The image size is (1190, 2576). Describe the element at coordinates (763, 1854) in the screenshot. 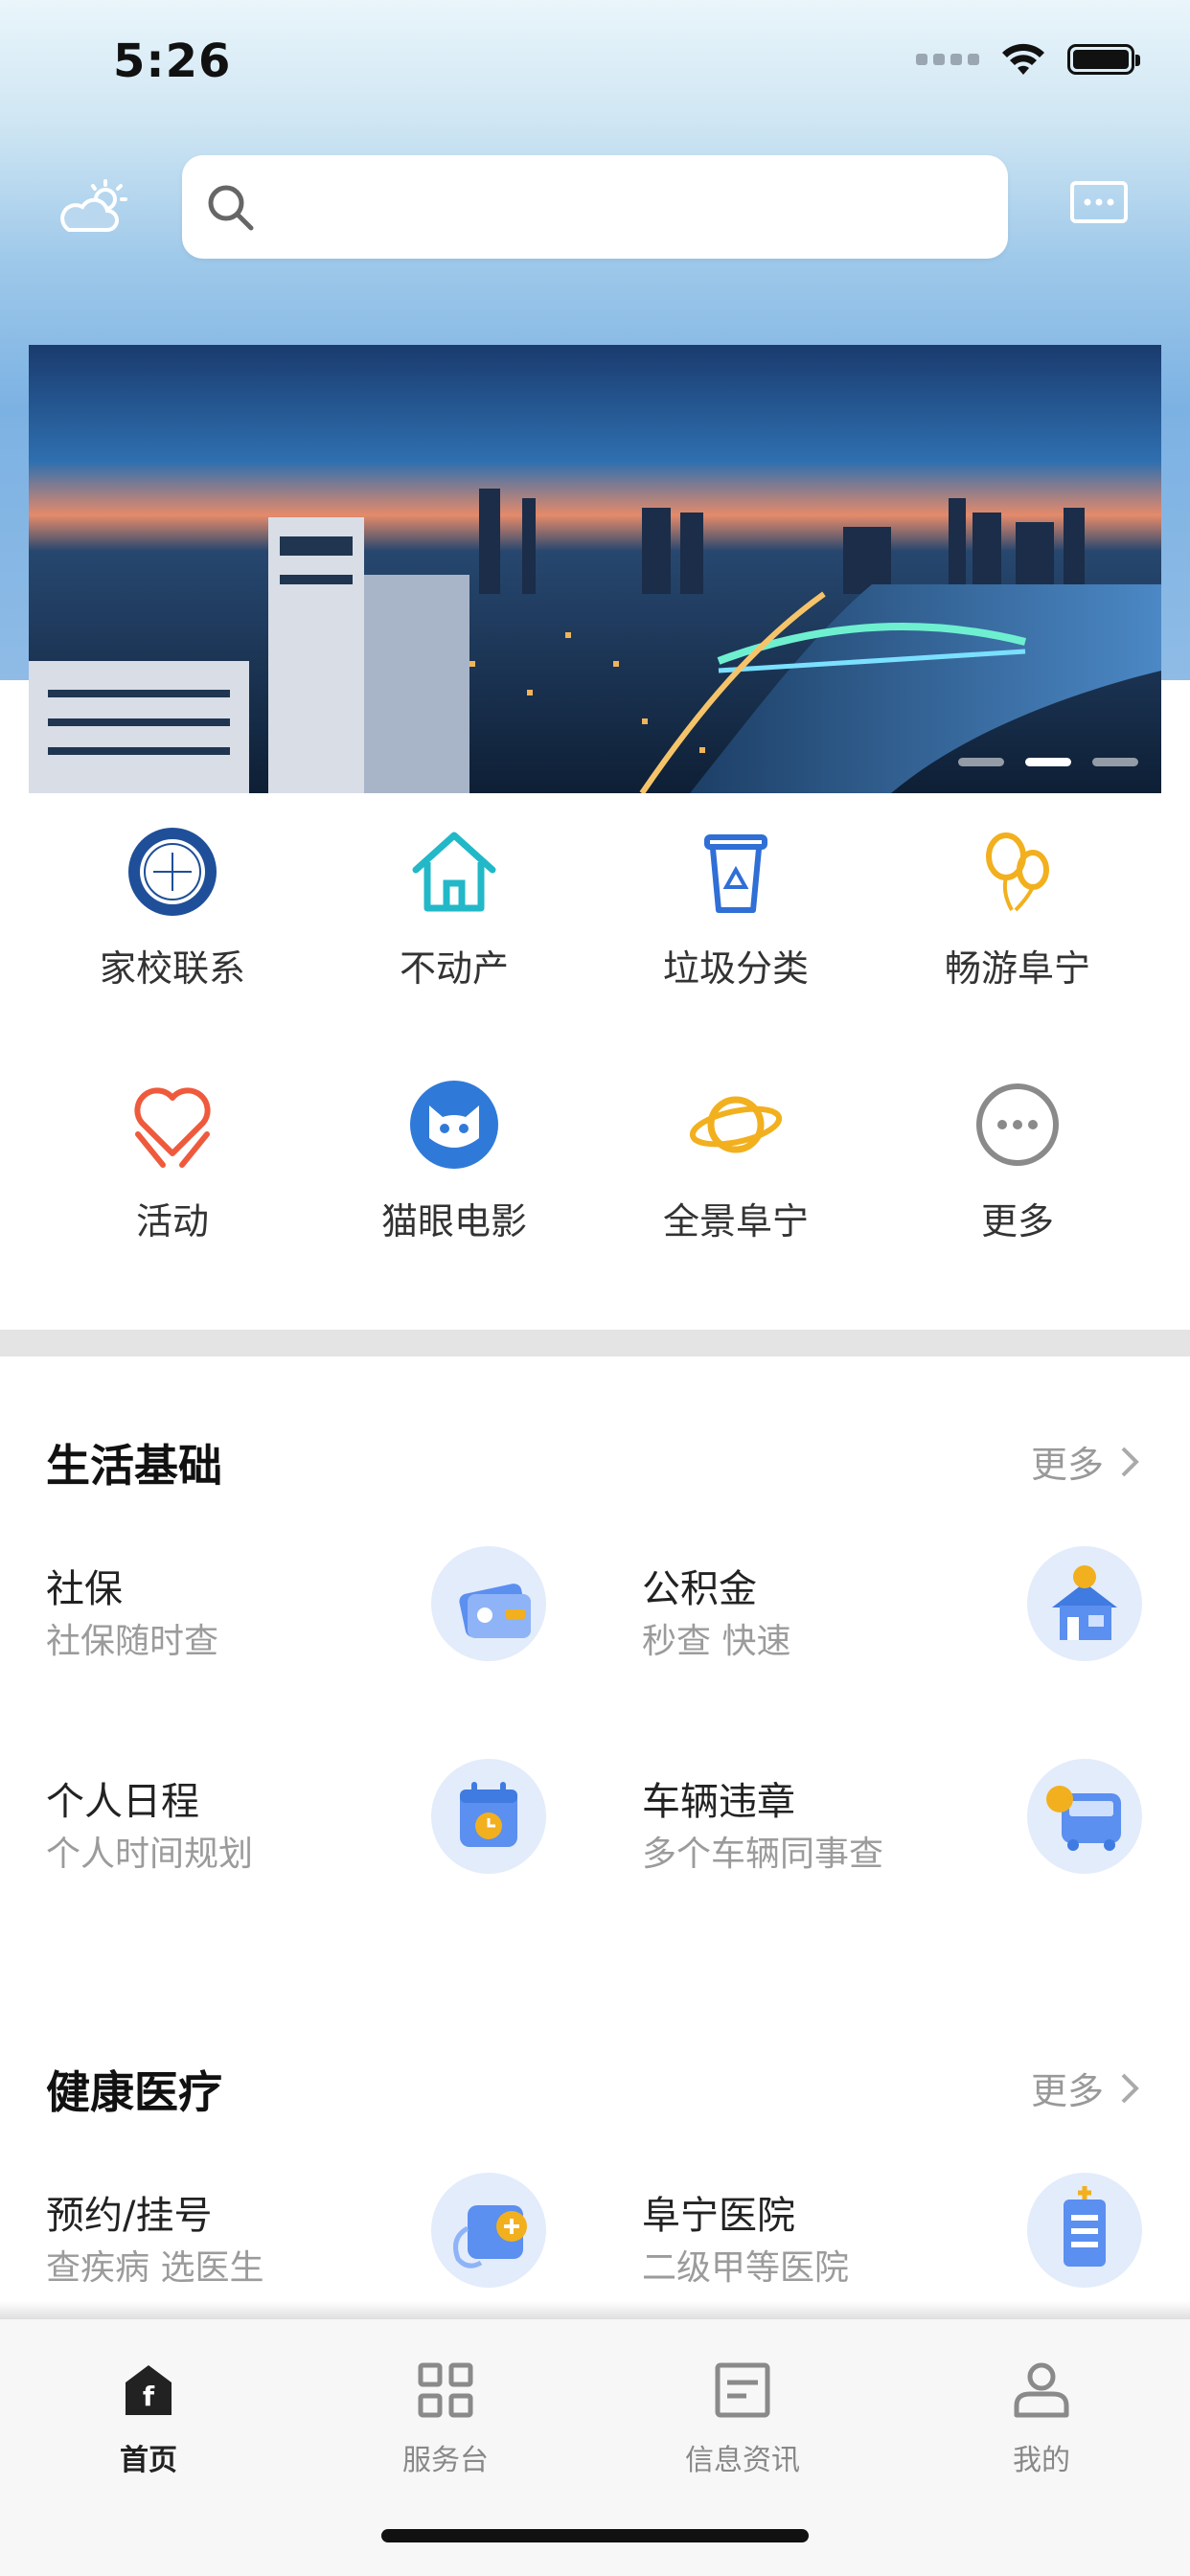

I see `card-subtitle: 多个车辆同事查` at that location.